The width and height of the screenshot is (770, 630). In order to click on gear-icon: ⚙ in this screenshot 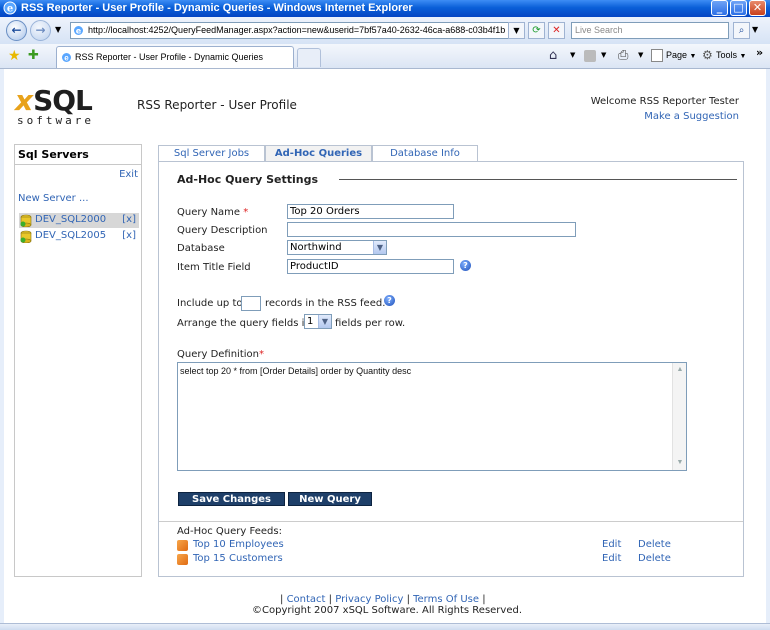, I will do `click(707, 55)`.